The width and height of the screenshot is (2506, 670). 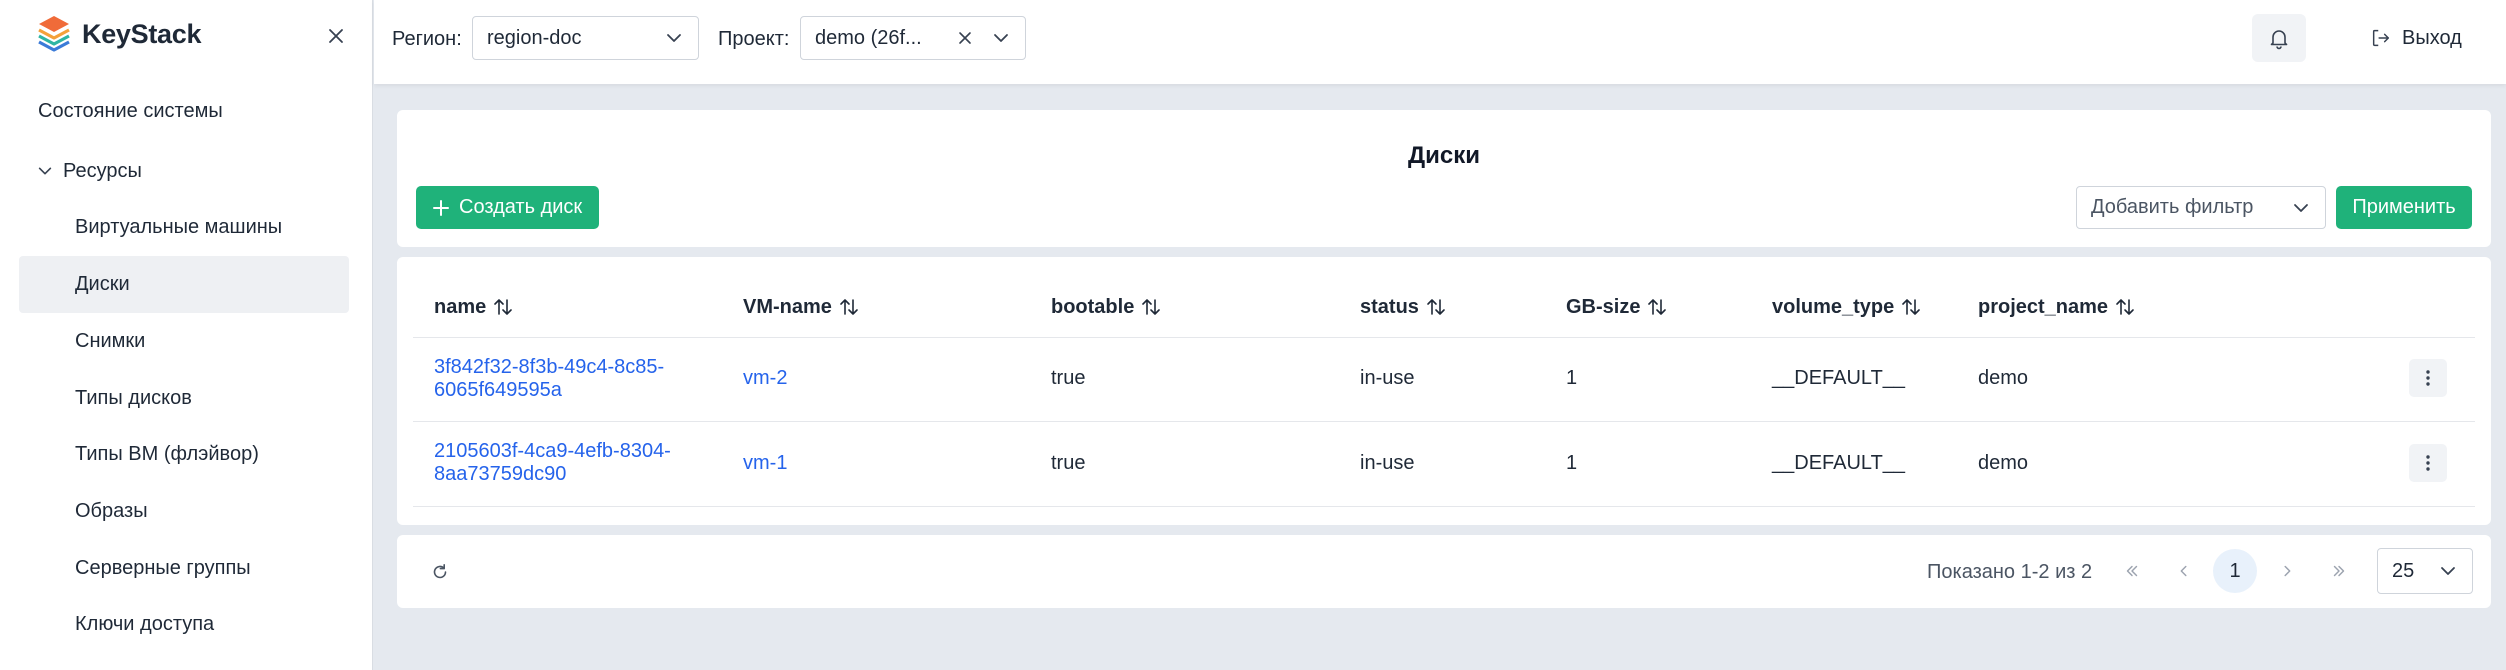 I want to click on nav-resources: Ресурсы, so click(x=89, y=171).